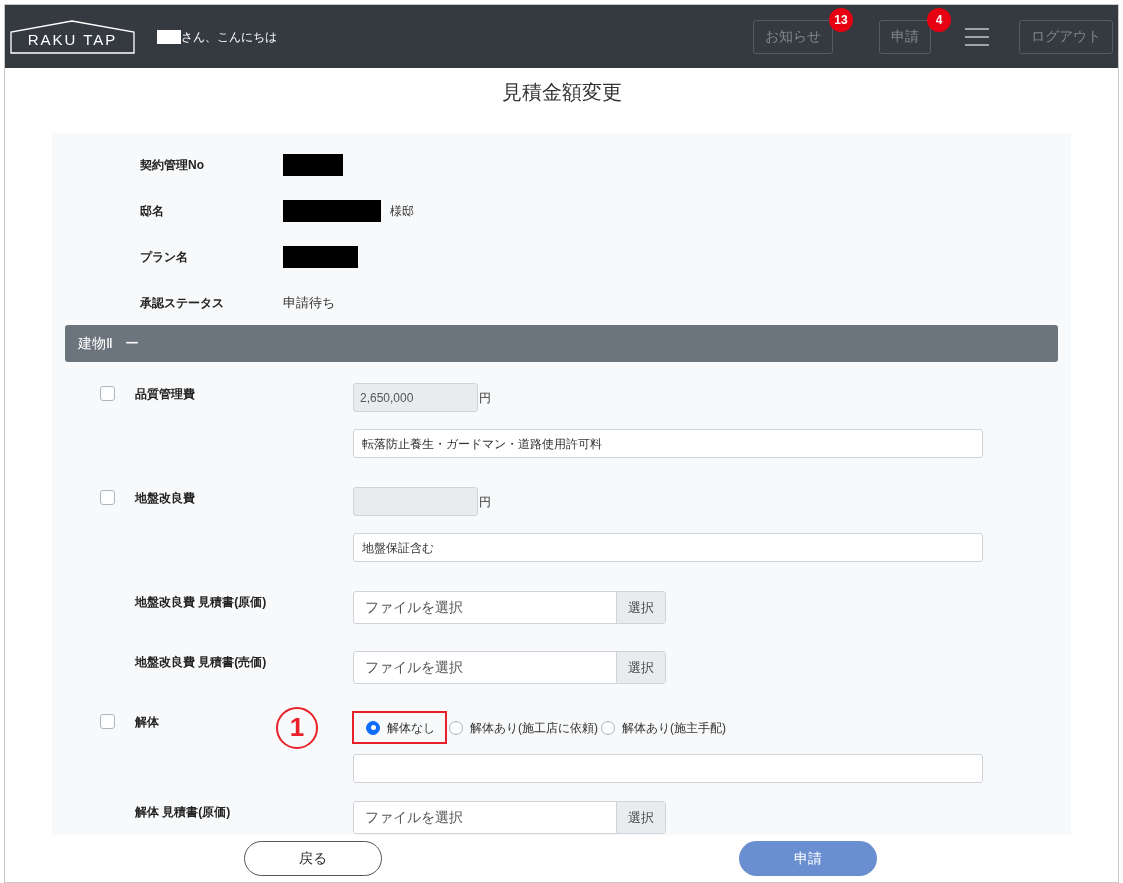 Image resolution: width=1123 pixels, height=883 pixels. What do you see at coordinates (182, 303) in the screenshot?
I see `field-label: 承認ステータス` at bounding box center [182, 303].